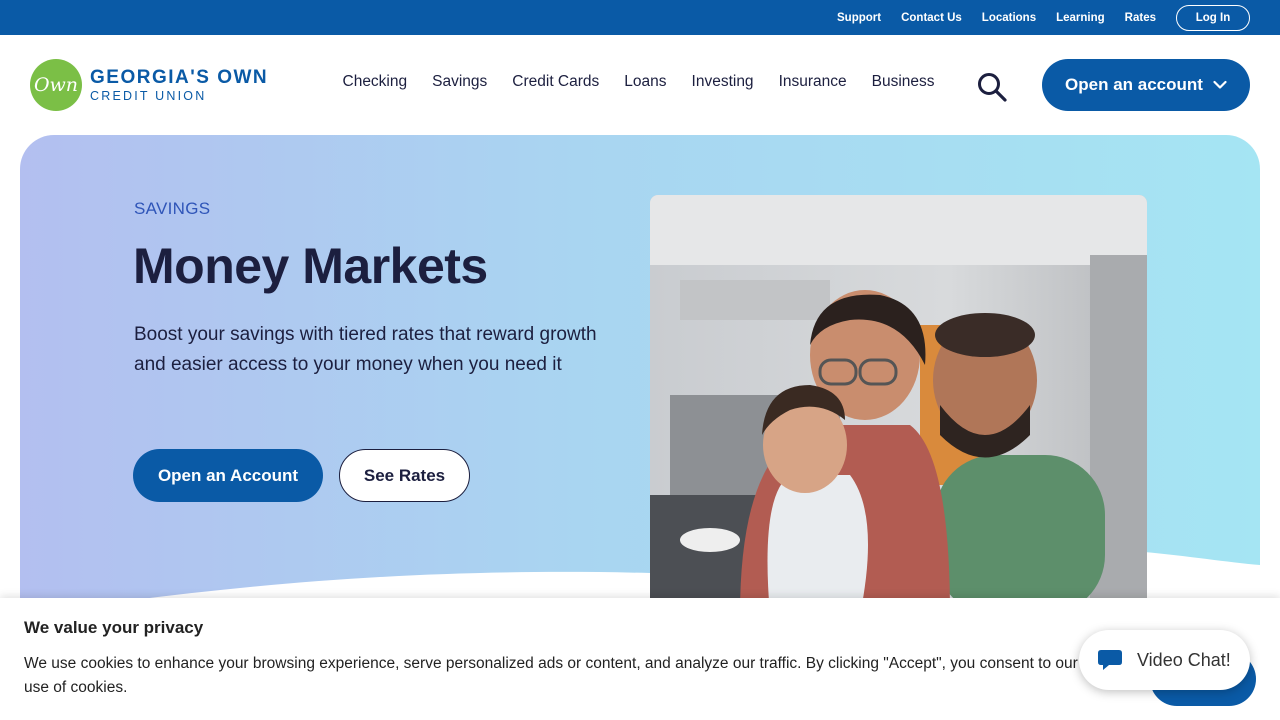 The image size is (1280, 720). I want to click on see-rates-button: See Rates, so click(404, 475).